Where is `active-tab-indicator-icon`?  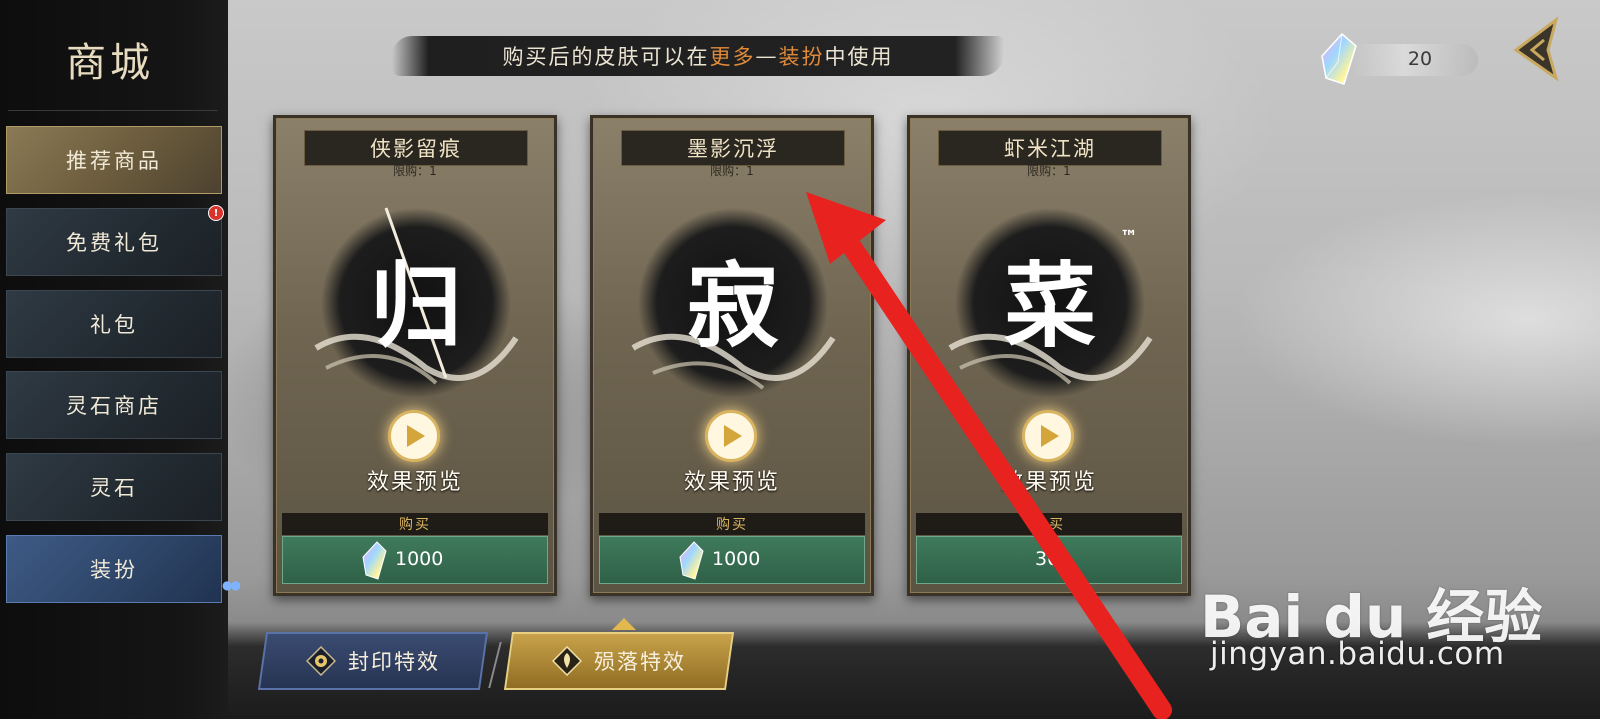
active-tab-indicator-icon is located at coordinates (624, 624).